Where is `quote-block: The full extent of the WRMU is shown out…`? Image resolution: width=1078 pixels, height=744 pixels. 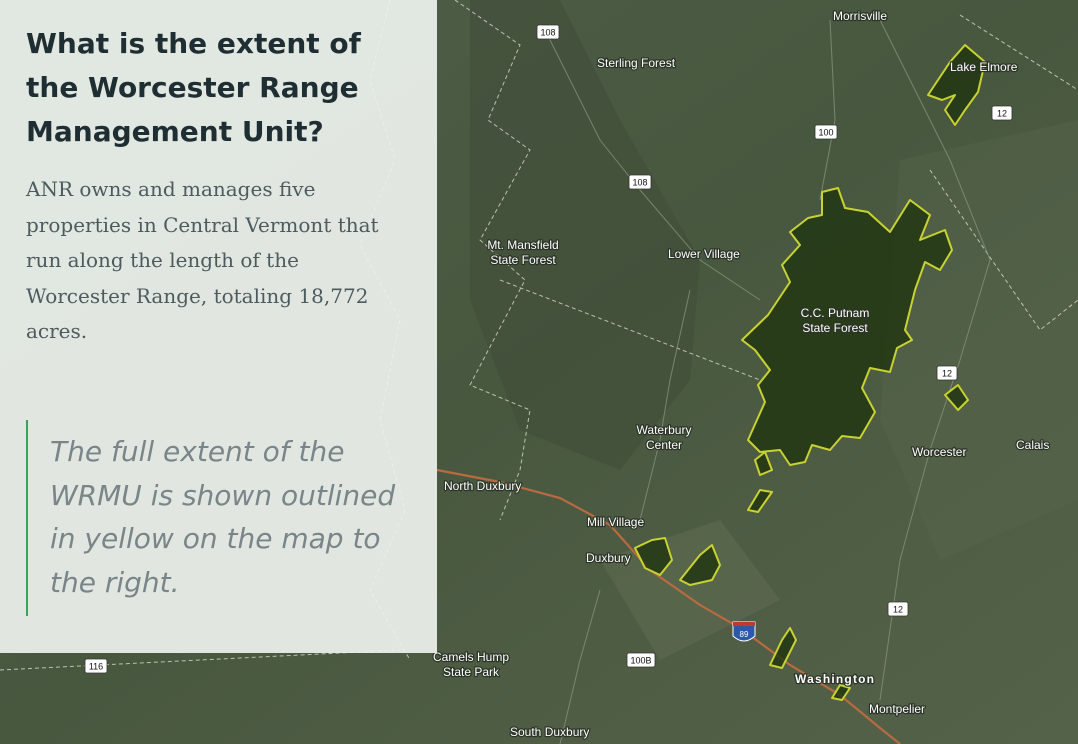
quote-block: The full extent of the WRMU is shown out… is located at coordinates (221, 518).